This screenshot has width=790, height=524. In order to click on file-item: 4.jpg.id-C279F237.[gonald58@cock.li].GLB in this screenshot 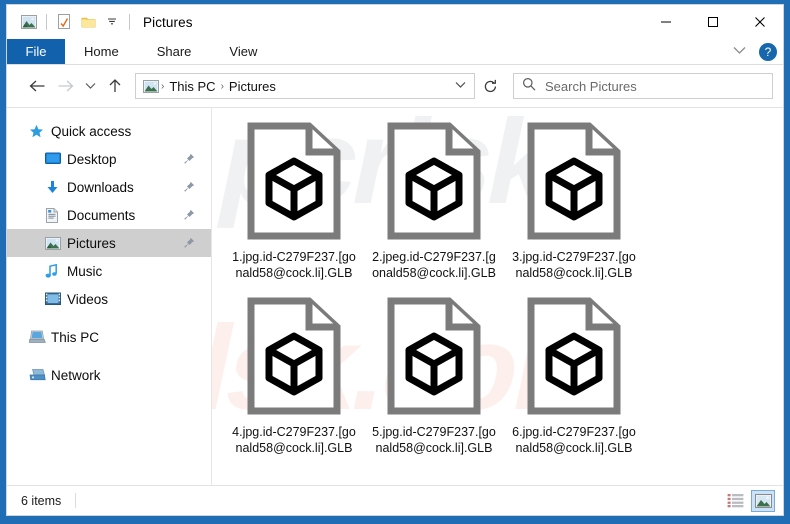, I will do `click(294, 374)`.